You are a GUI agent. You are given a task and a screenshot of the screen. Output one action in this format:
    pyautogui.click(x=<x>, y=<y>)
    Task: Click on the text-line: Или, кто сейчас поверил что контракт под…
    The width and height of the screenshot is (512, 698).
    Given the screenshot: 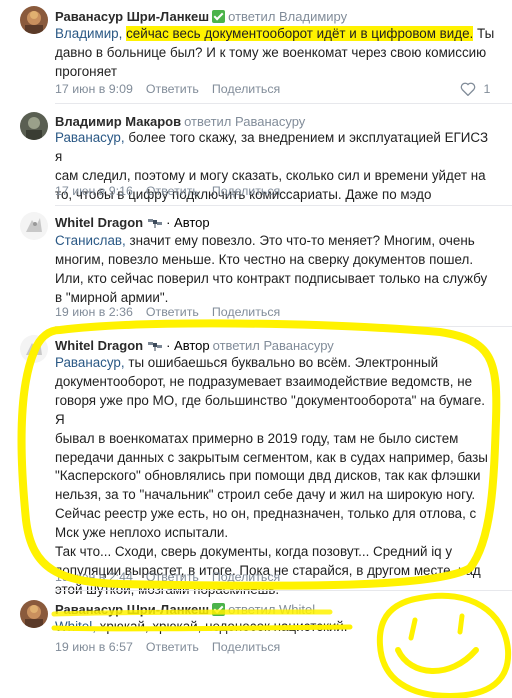 What is the action you would take?
    pyautogui.click(x=271, y=278)
    